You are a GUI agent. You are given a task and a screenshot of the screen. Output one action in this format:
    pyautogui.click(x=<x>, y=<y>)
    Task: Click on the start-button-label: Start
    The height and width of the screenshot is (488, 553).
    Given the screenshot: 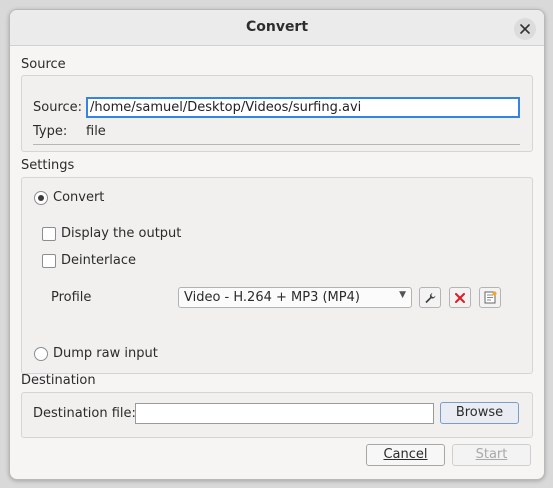 What is the action you would take?
    pyautogui.click(x=491, y=454)
    